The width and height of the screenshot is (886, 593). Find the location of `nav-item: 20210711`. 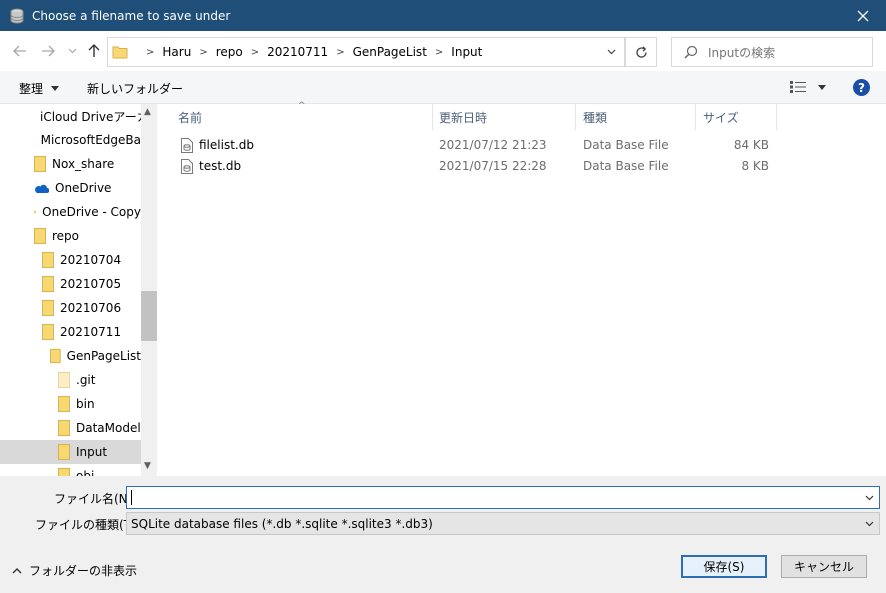

nav-item: 20210711 is located at coordinates (70, 332).